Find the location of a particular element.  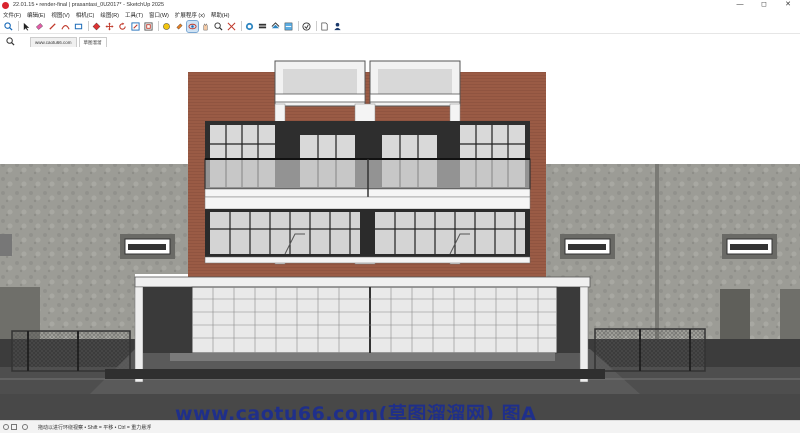

info-icon is located at coordinates (6, 427).